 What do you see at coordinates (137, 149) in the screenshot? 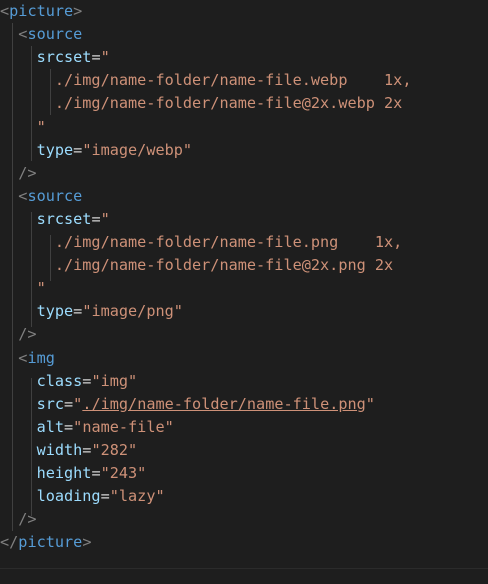
I see `code-token: "image/webp"` at bounding box center [137, 149].